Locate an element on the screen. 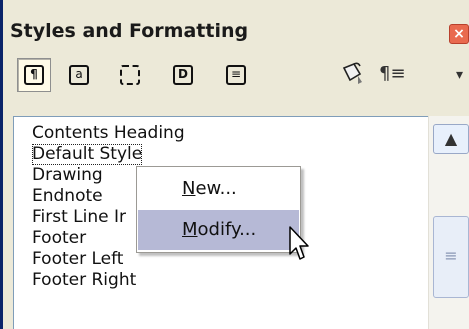  paint-bucket-icon is located at coordinates (352, 73).